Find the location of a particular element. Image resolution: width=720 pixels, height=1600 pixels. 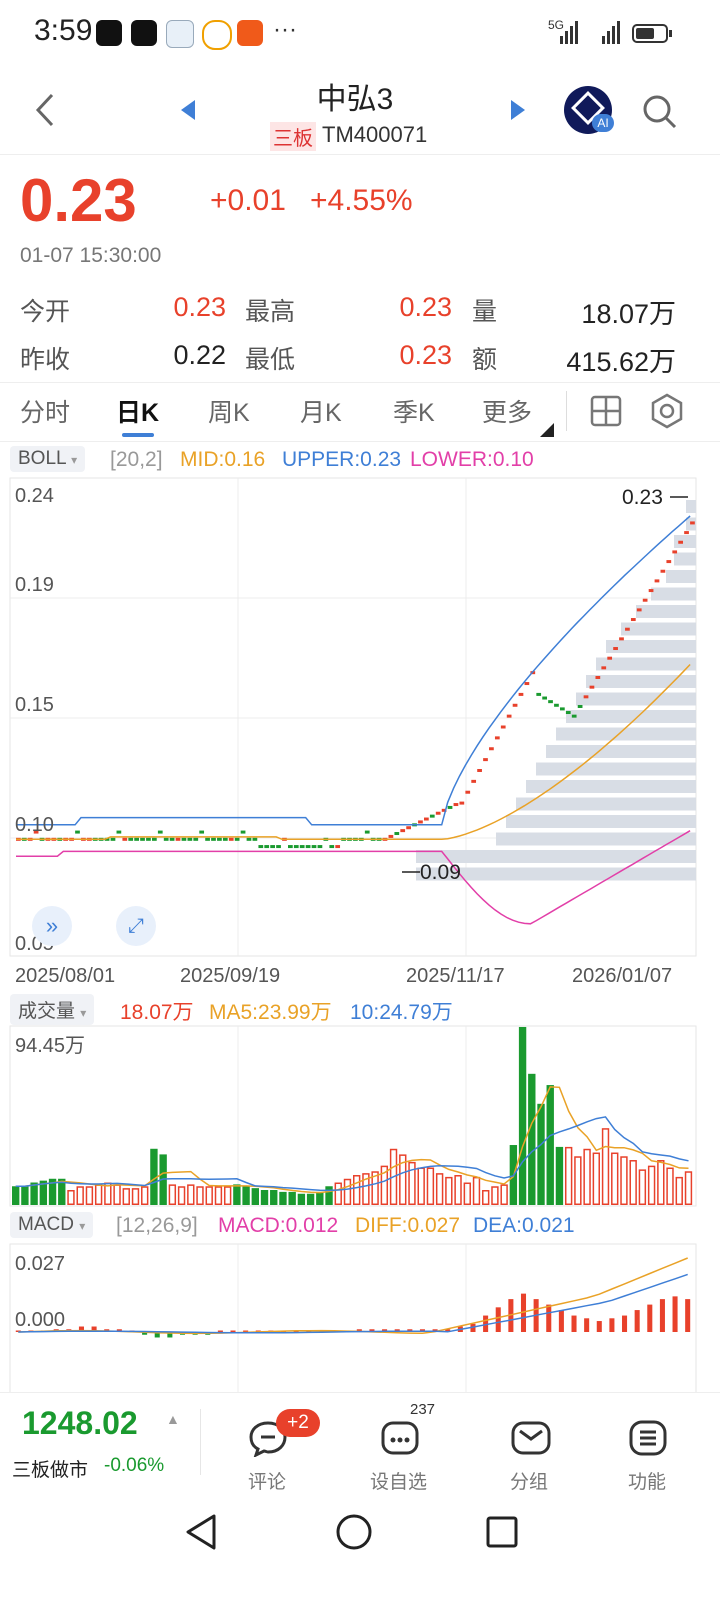

tab-more: 更多 is located at coordinates (507, 411).